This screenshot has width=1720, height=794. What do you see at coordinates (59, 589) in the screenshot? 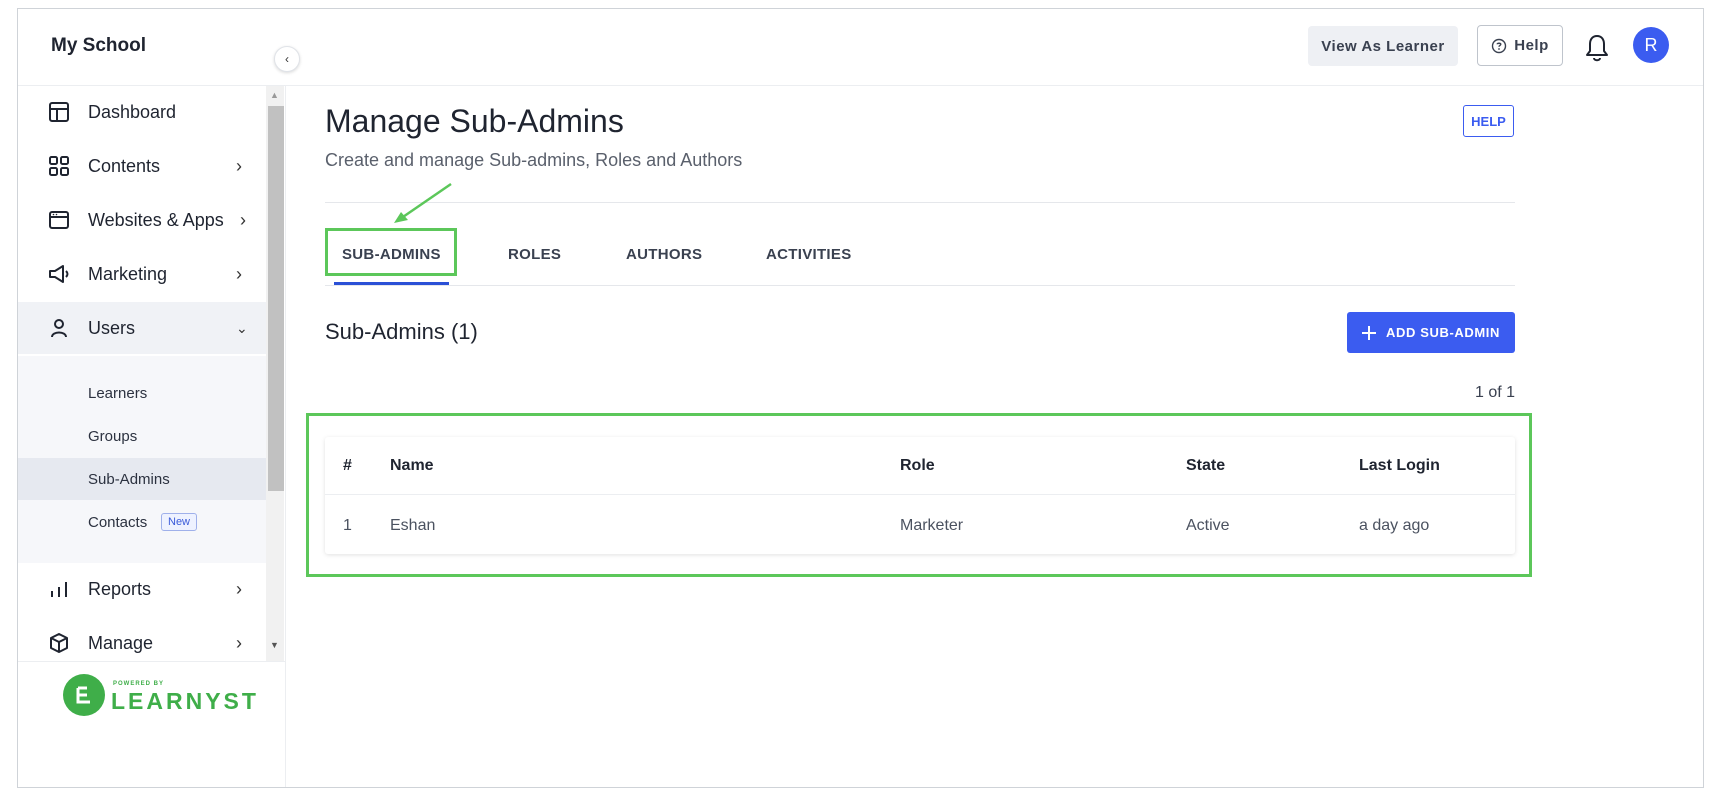
I see `bar-chart-icon` at bounding box center [59, 589].